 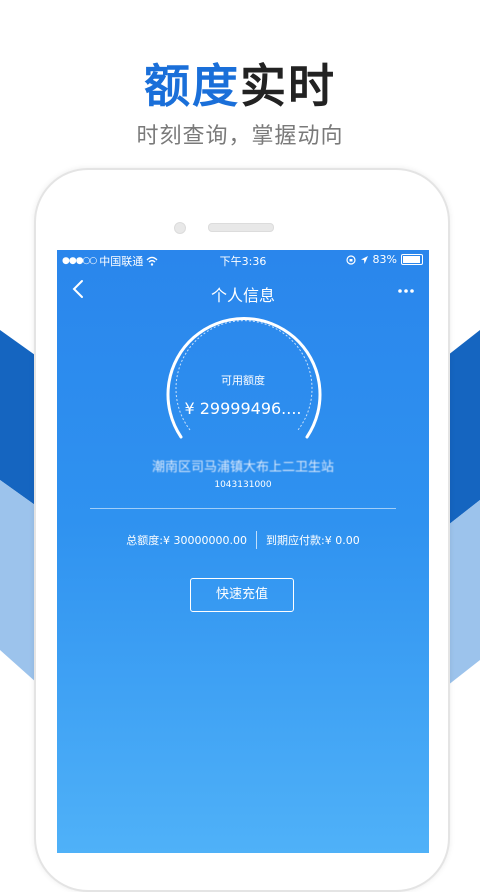 What do you see at coordinates (243, 380) in the screenshot?
I see `available-credit-label: 可用额度` at bounding box center [243, 380].